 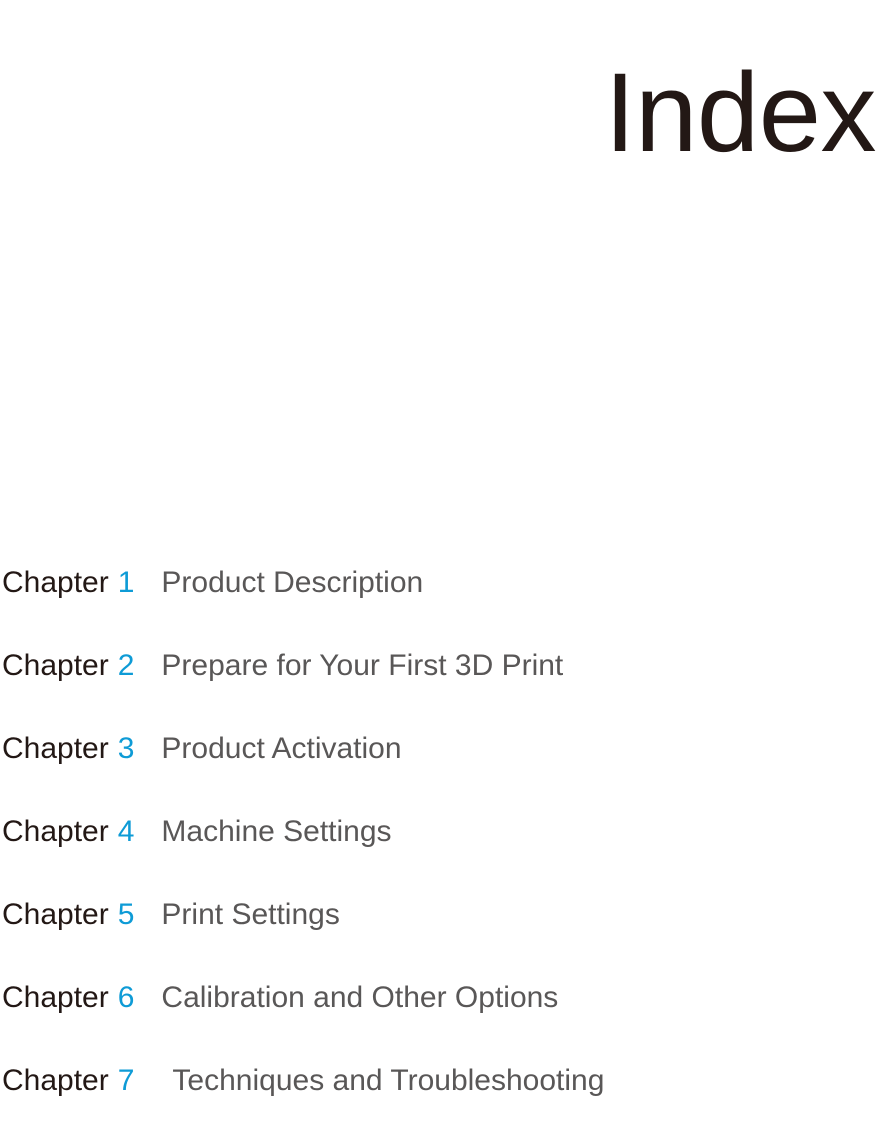 I want to click on chapter-title: Product Description, so click(x=292, y=582).